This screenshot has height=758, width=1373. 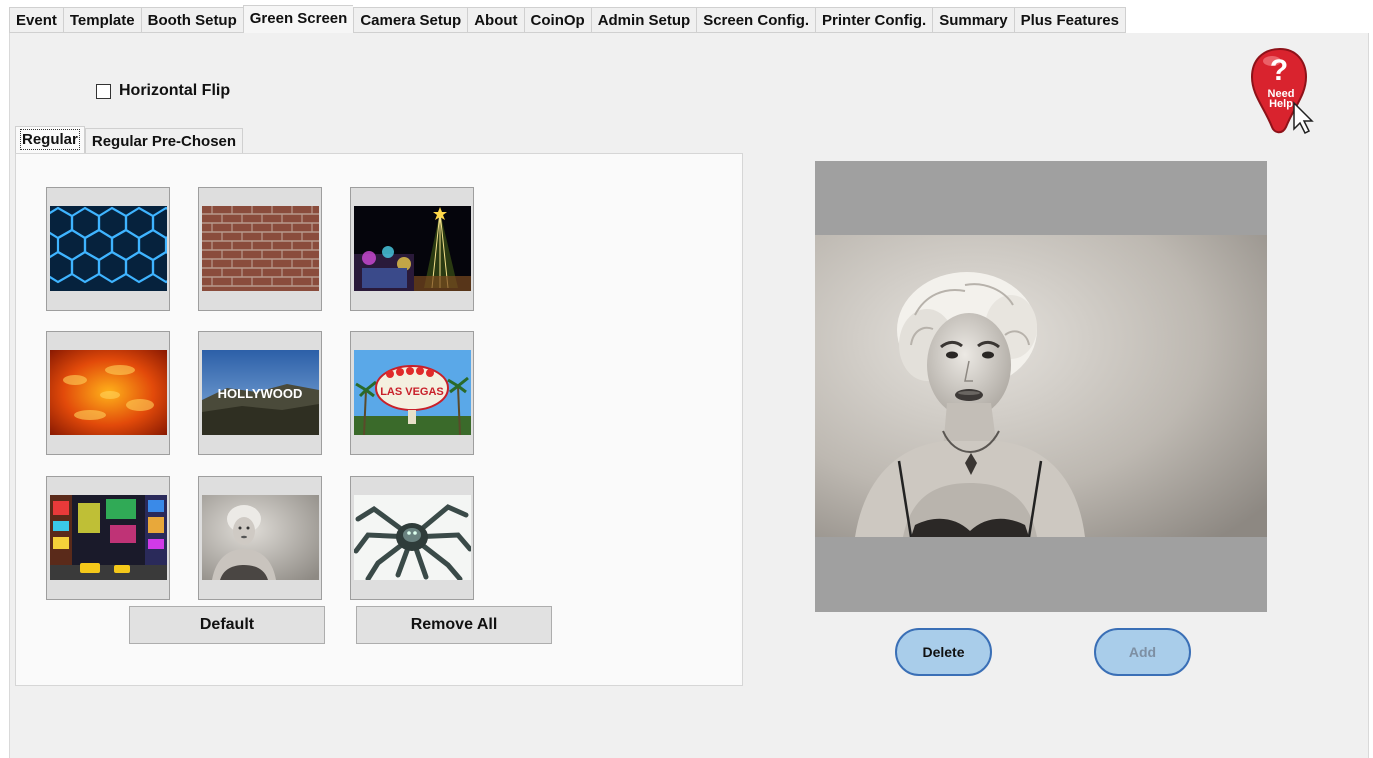 What do you see at coordinates (557, 20) in the screenshot?
I see `tab-coinop: CoinOp` at bounding box center [557, 20].